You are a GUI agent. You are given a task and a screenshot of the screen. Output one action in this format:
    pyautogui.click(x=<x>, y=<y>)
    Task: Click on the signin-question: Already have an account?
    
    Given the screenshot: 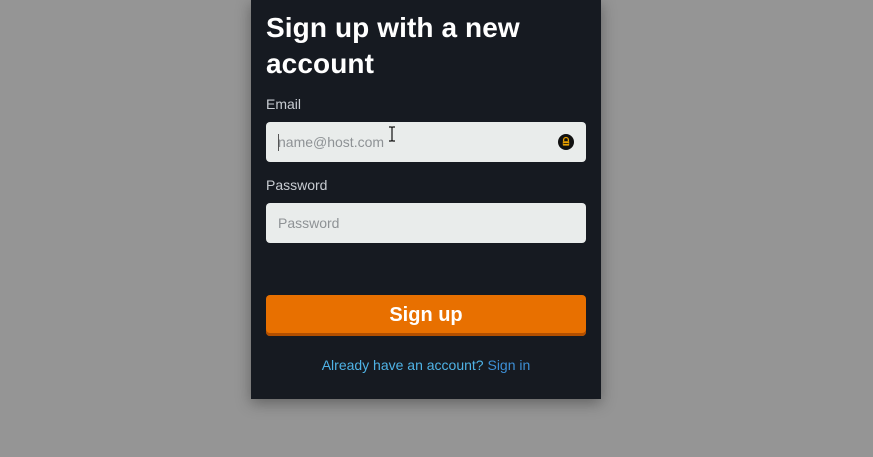 What is the action you would take?
    pyautogui.click(x=402, y=365)
    